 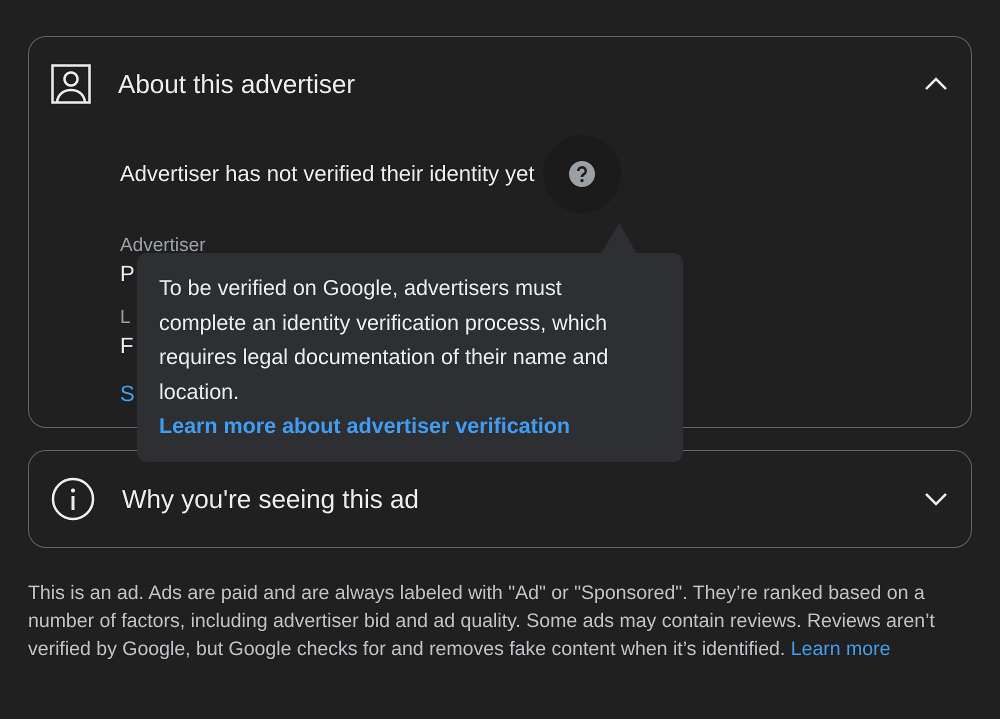 What do you see at coordinates (71, 84) in the screenshot?
I see `person-icon` at bounding box center [71, 84].